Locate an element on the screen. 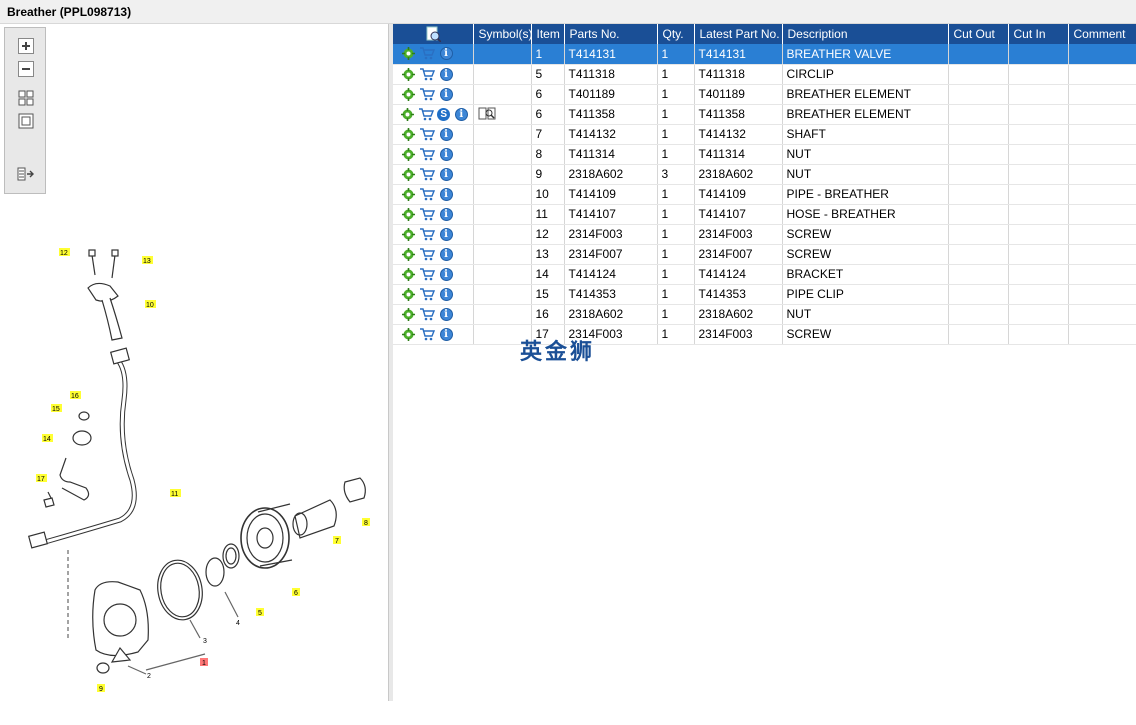 The height and width of the screenshot is (725, 1136). row-action-icons: Si is located at coordinates (433, 114).